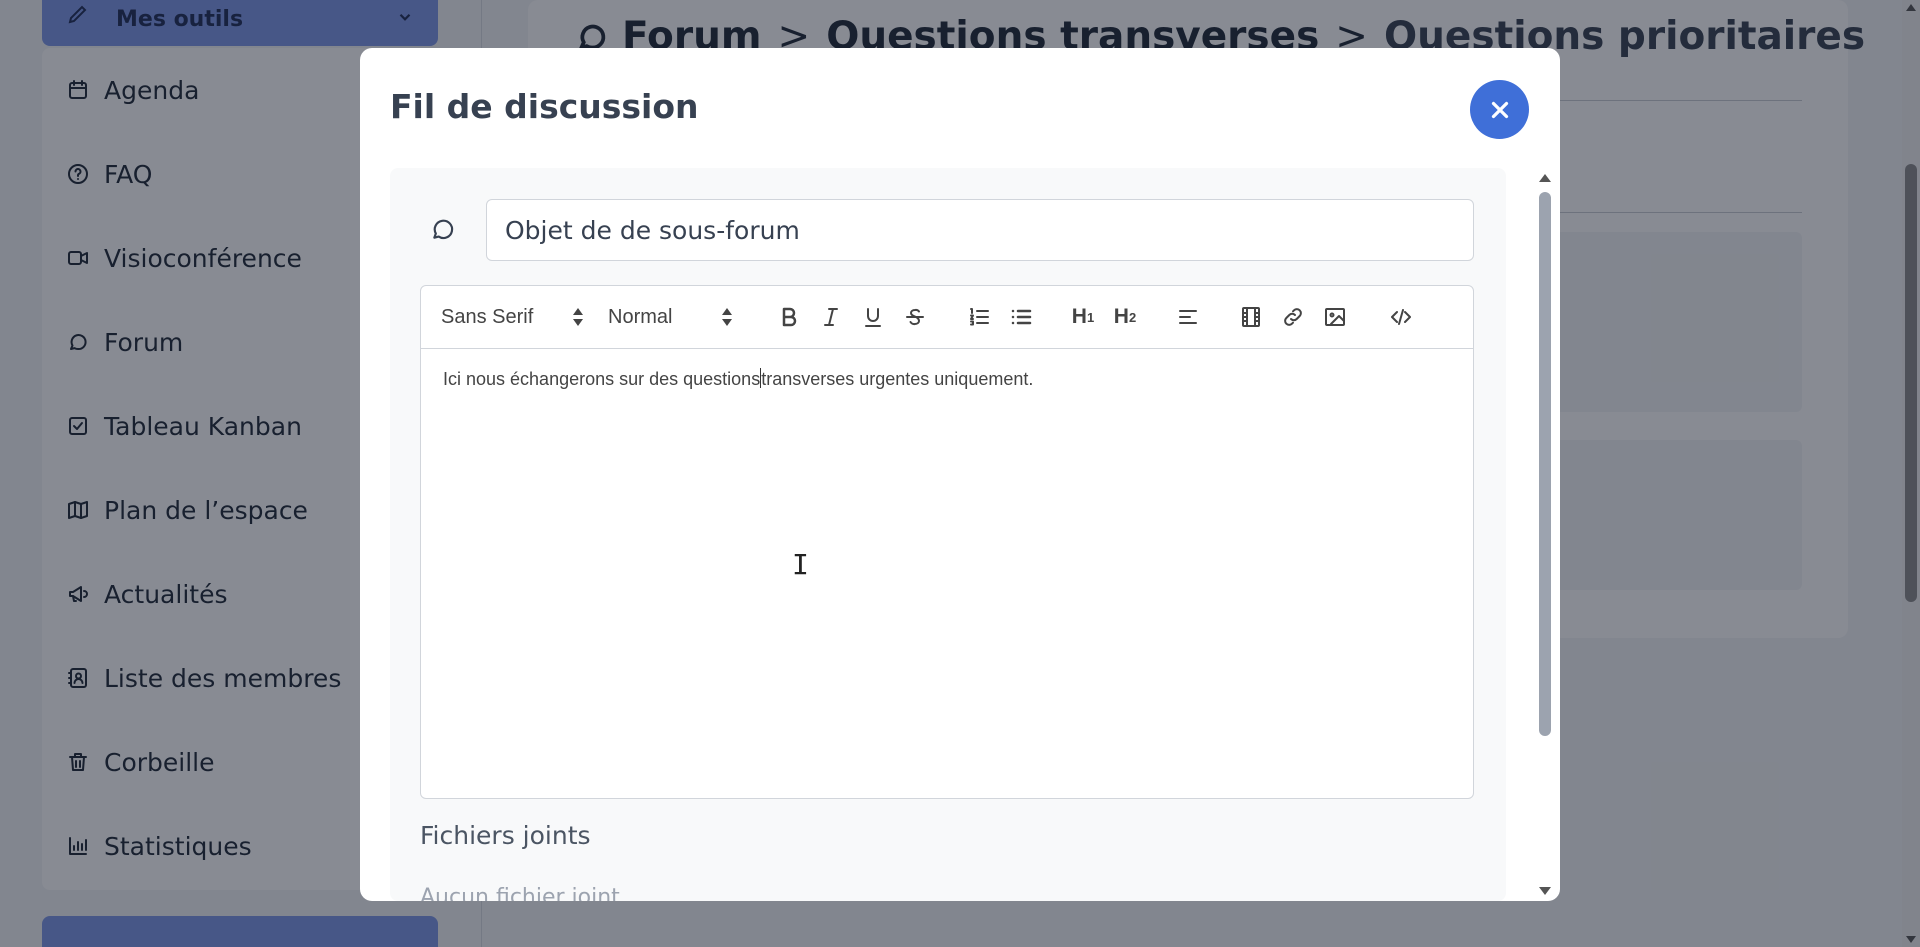  I want to click on italic-icon, so click(831, 317).